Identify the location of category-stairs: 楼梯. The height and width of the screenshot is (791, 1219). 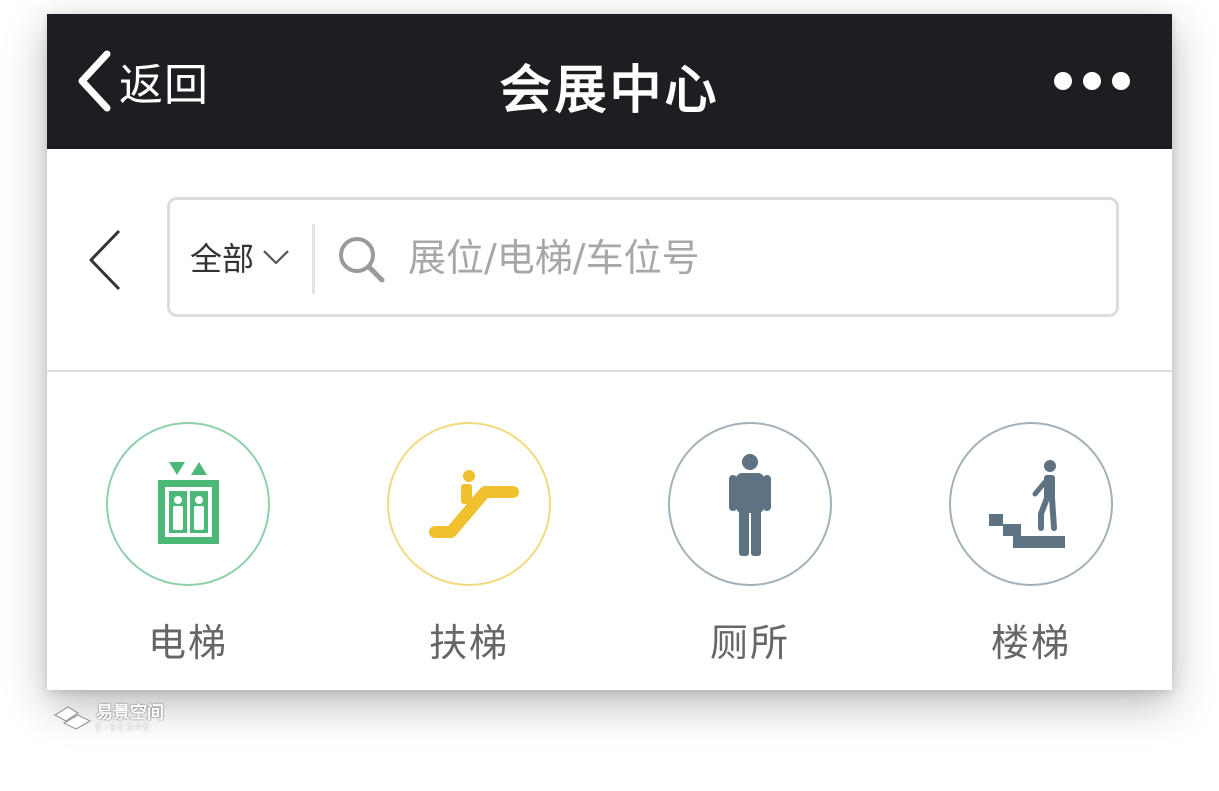
(1031, 544).